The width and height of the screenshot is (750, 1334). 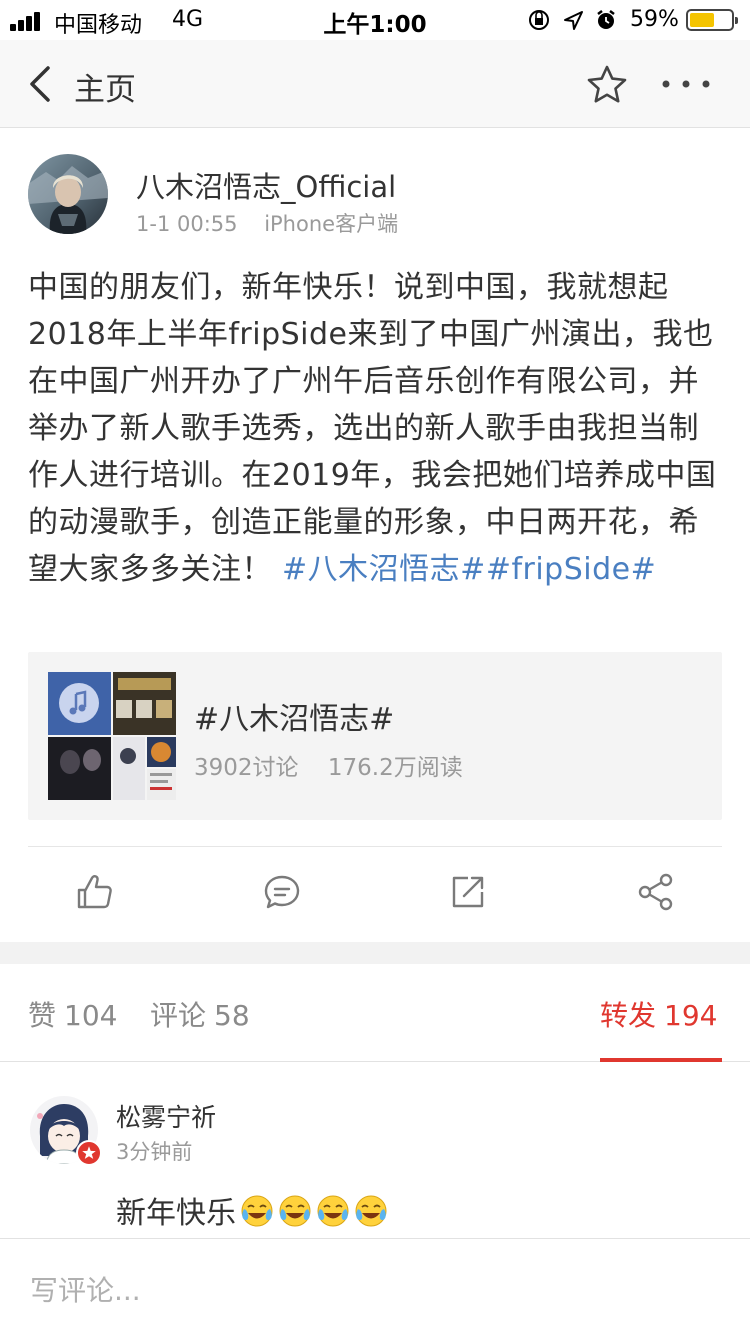 I want to click on comment-body: 新年快乐, so click(x=176, y=1213).